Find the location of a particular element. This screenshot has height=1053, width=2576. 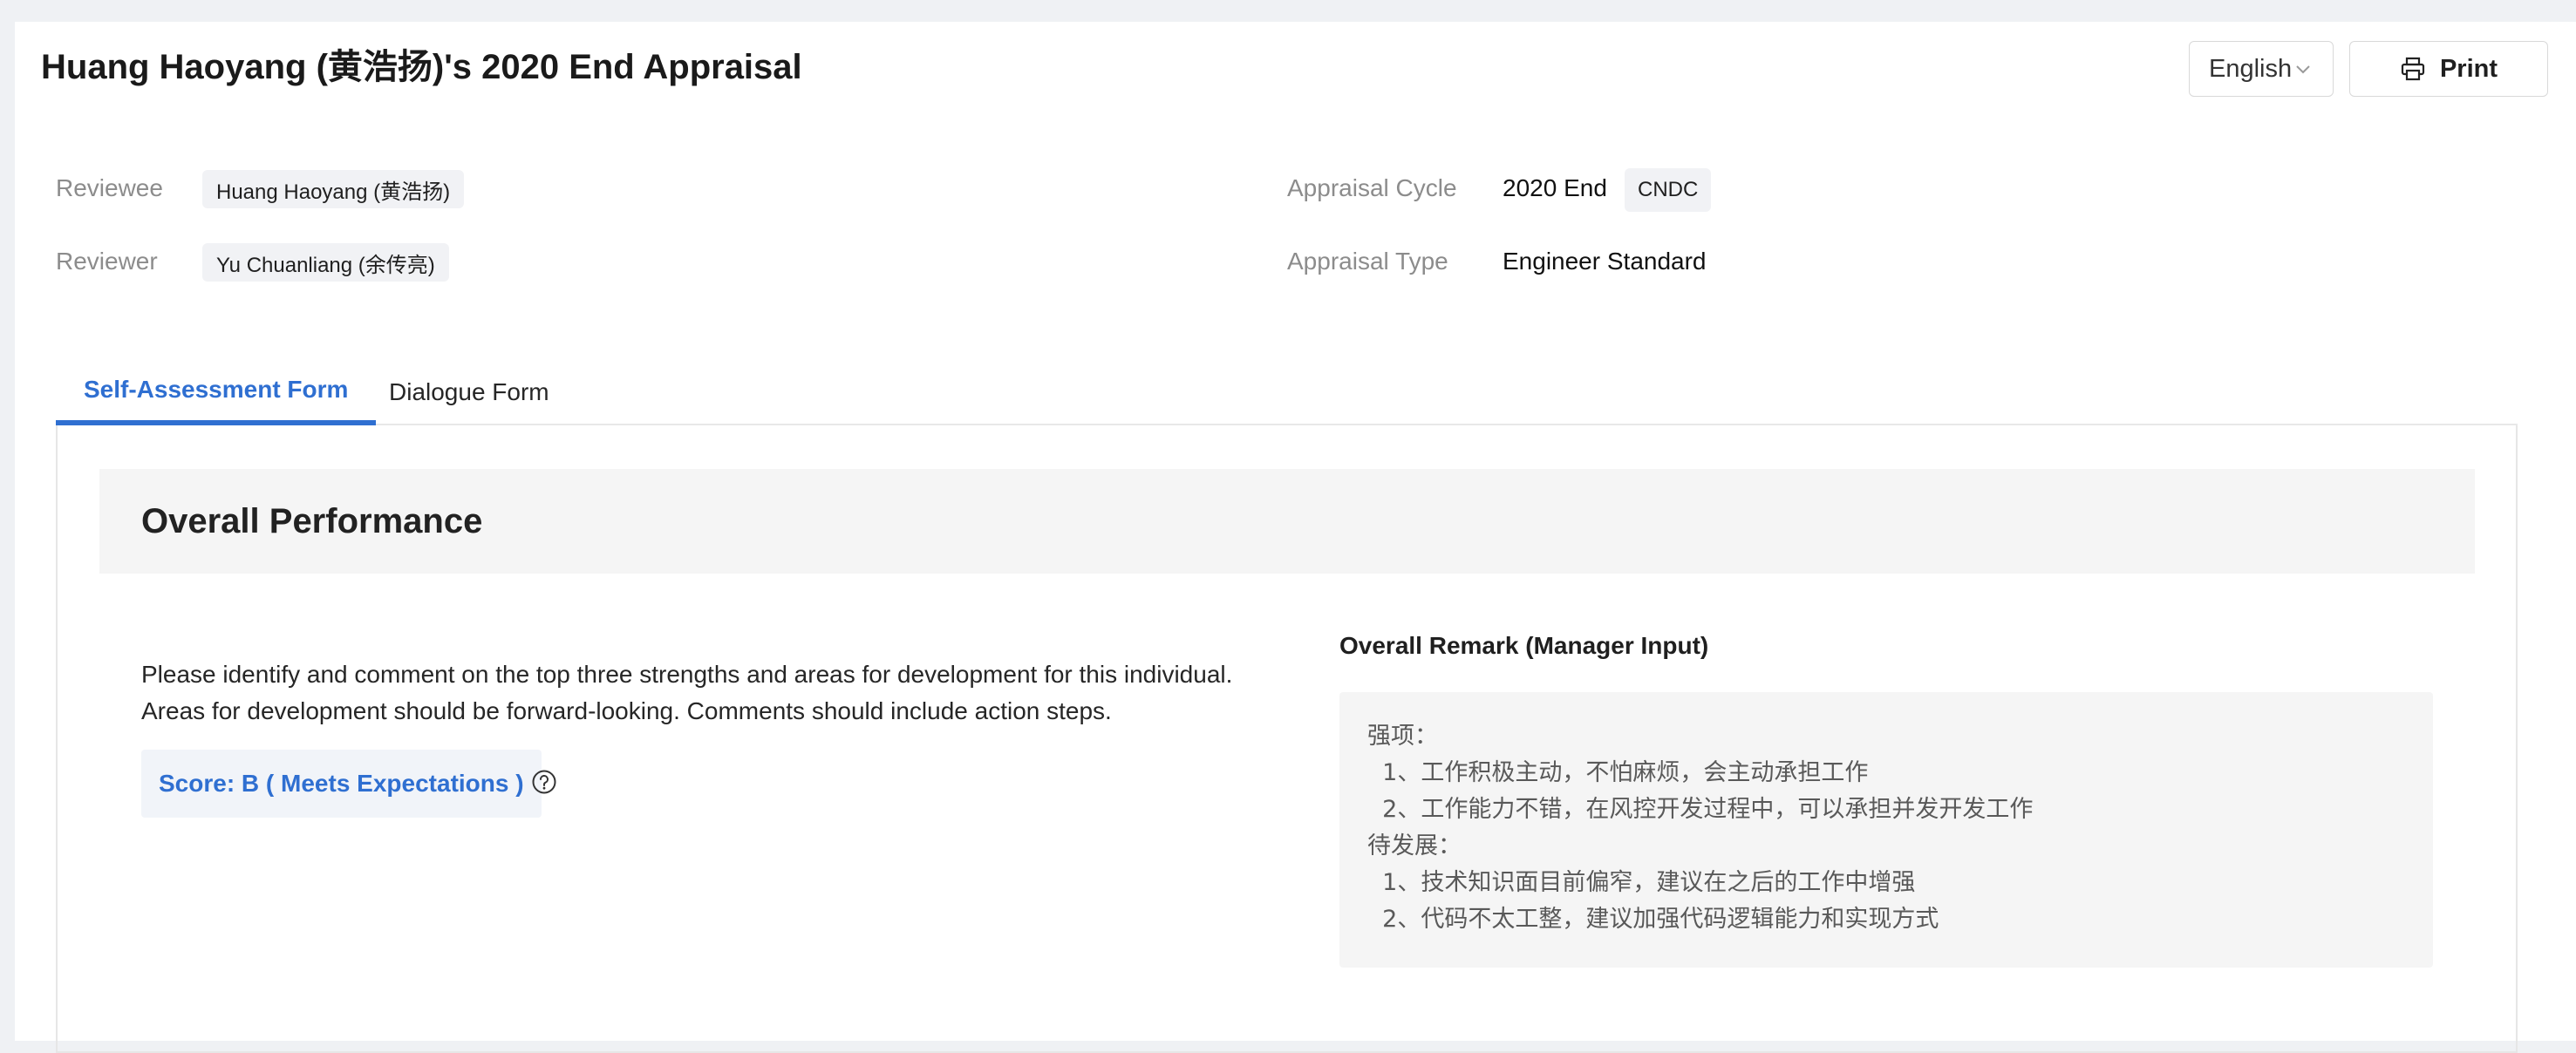

reviewee-label: Reviewee is located at coordinates (110, 187).